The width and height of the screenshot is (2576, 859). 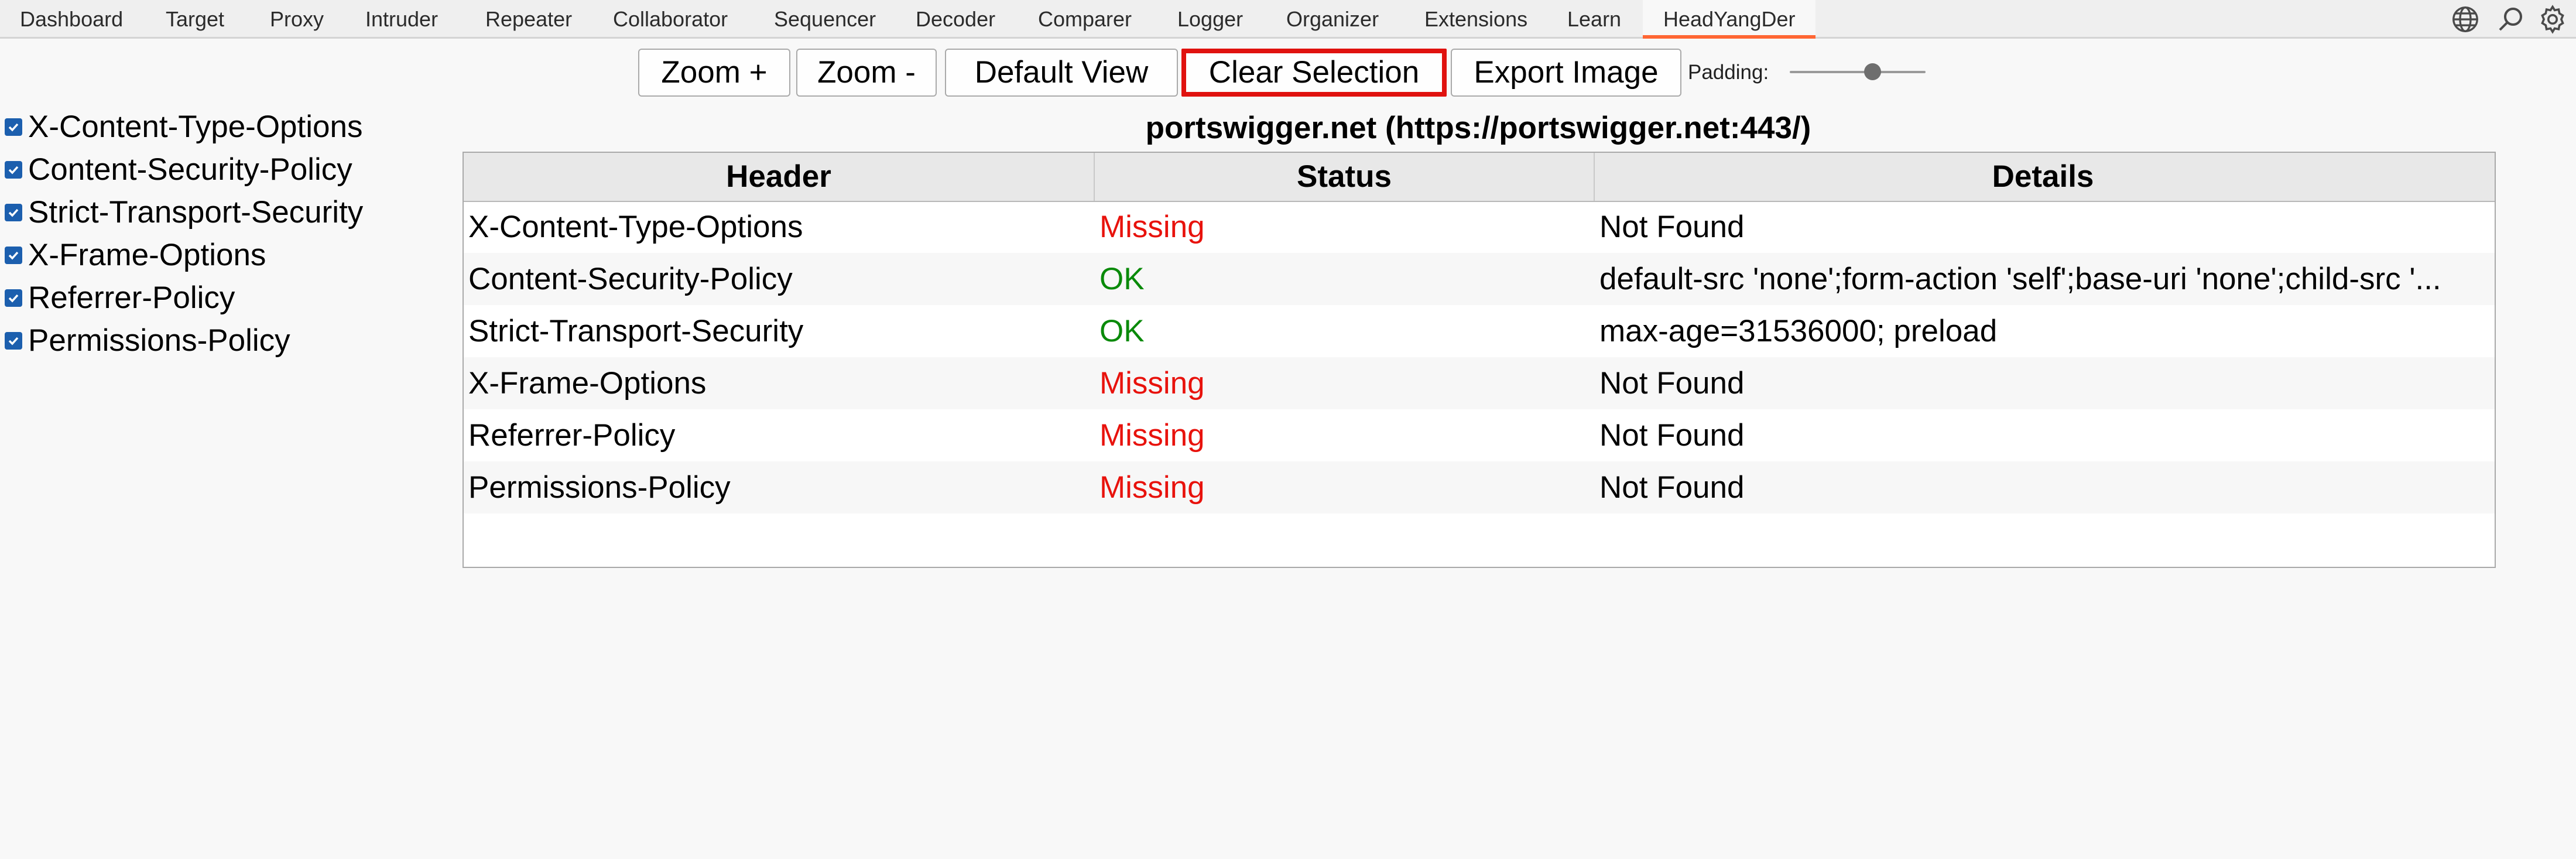 I want to click on cell-header: Strict-Transport-Security, so click(x=636, y=331).